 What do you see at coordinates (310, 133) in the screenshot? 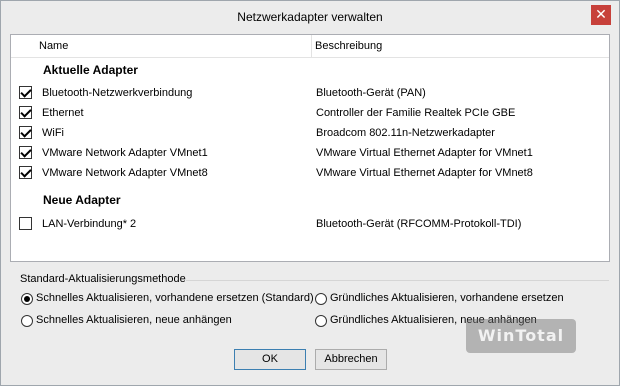
I see `list-item: WiFi Broadcom 802.11n-Netzwerkadapter` at bounding box center [310, 133].